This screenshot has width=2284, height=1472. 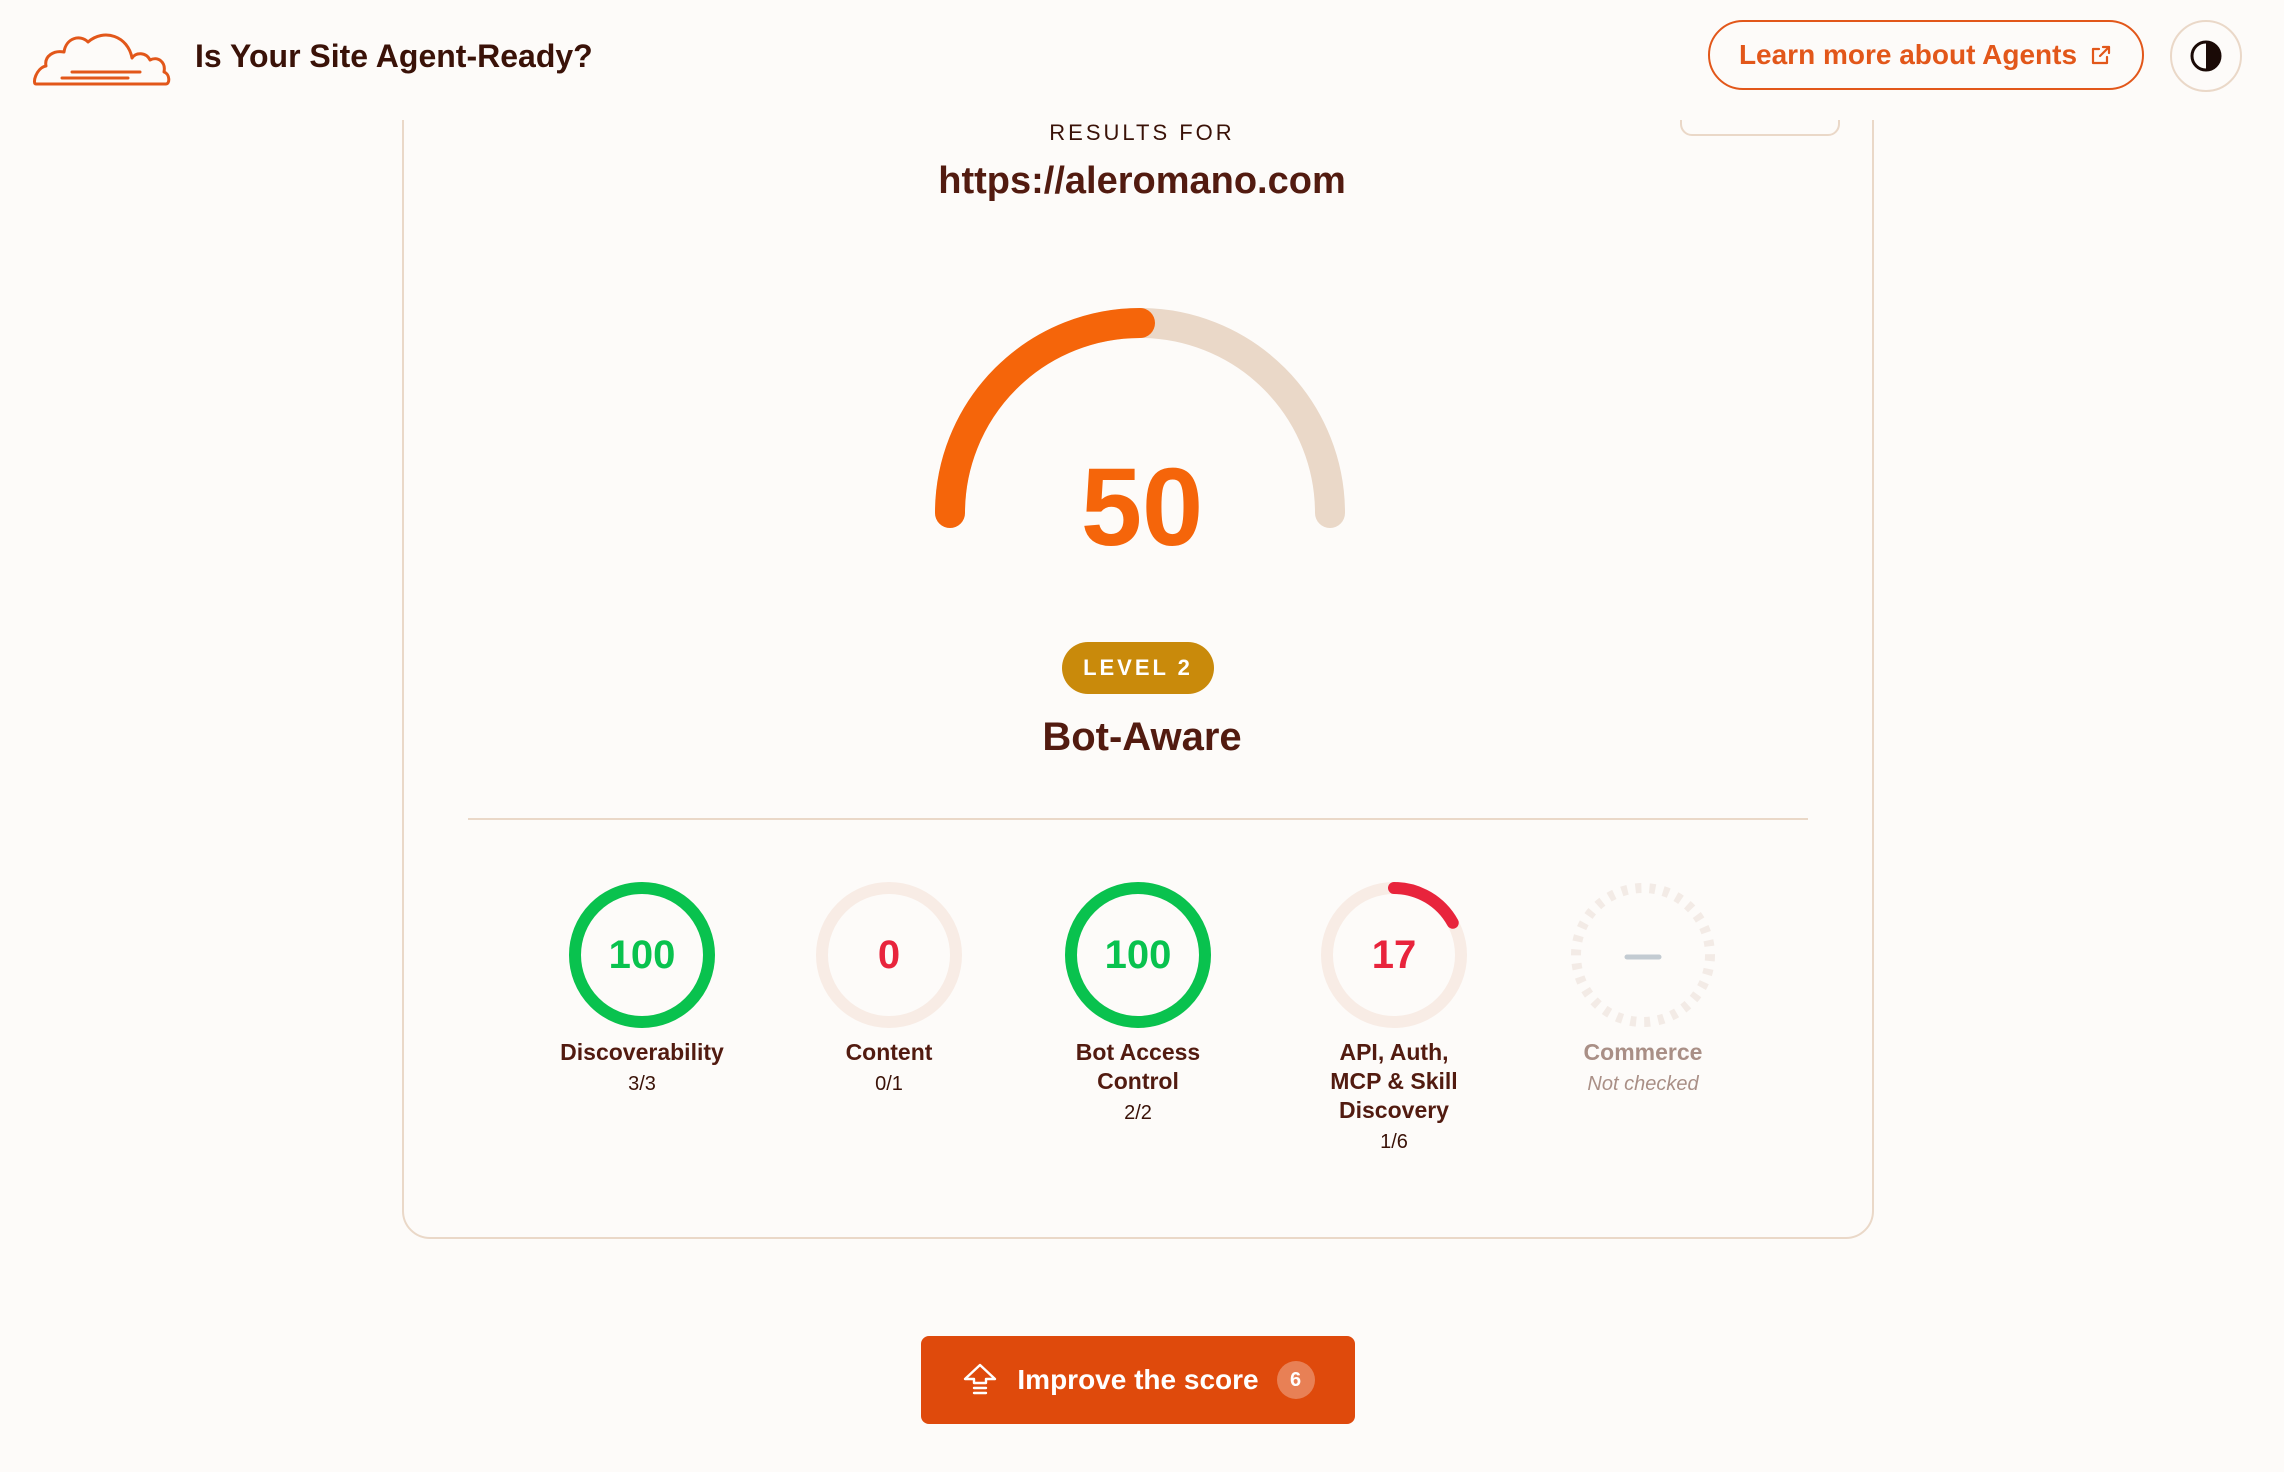 What do you see at coordinates (889, 1084) in the screenshot?
I see `category-checks: 0/1` at bounding box center [889, 1084].